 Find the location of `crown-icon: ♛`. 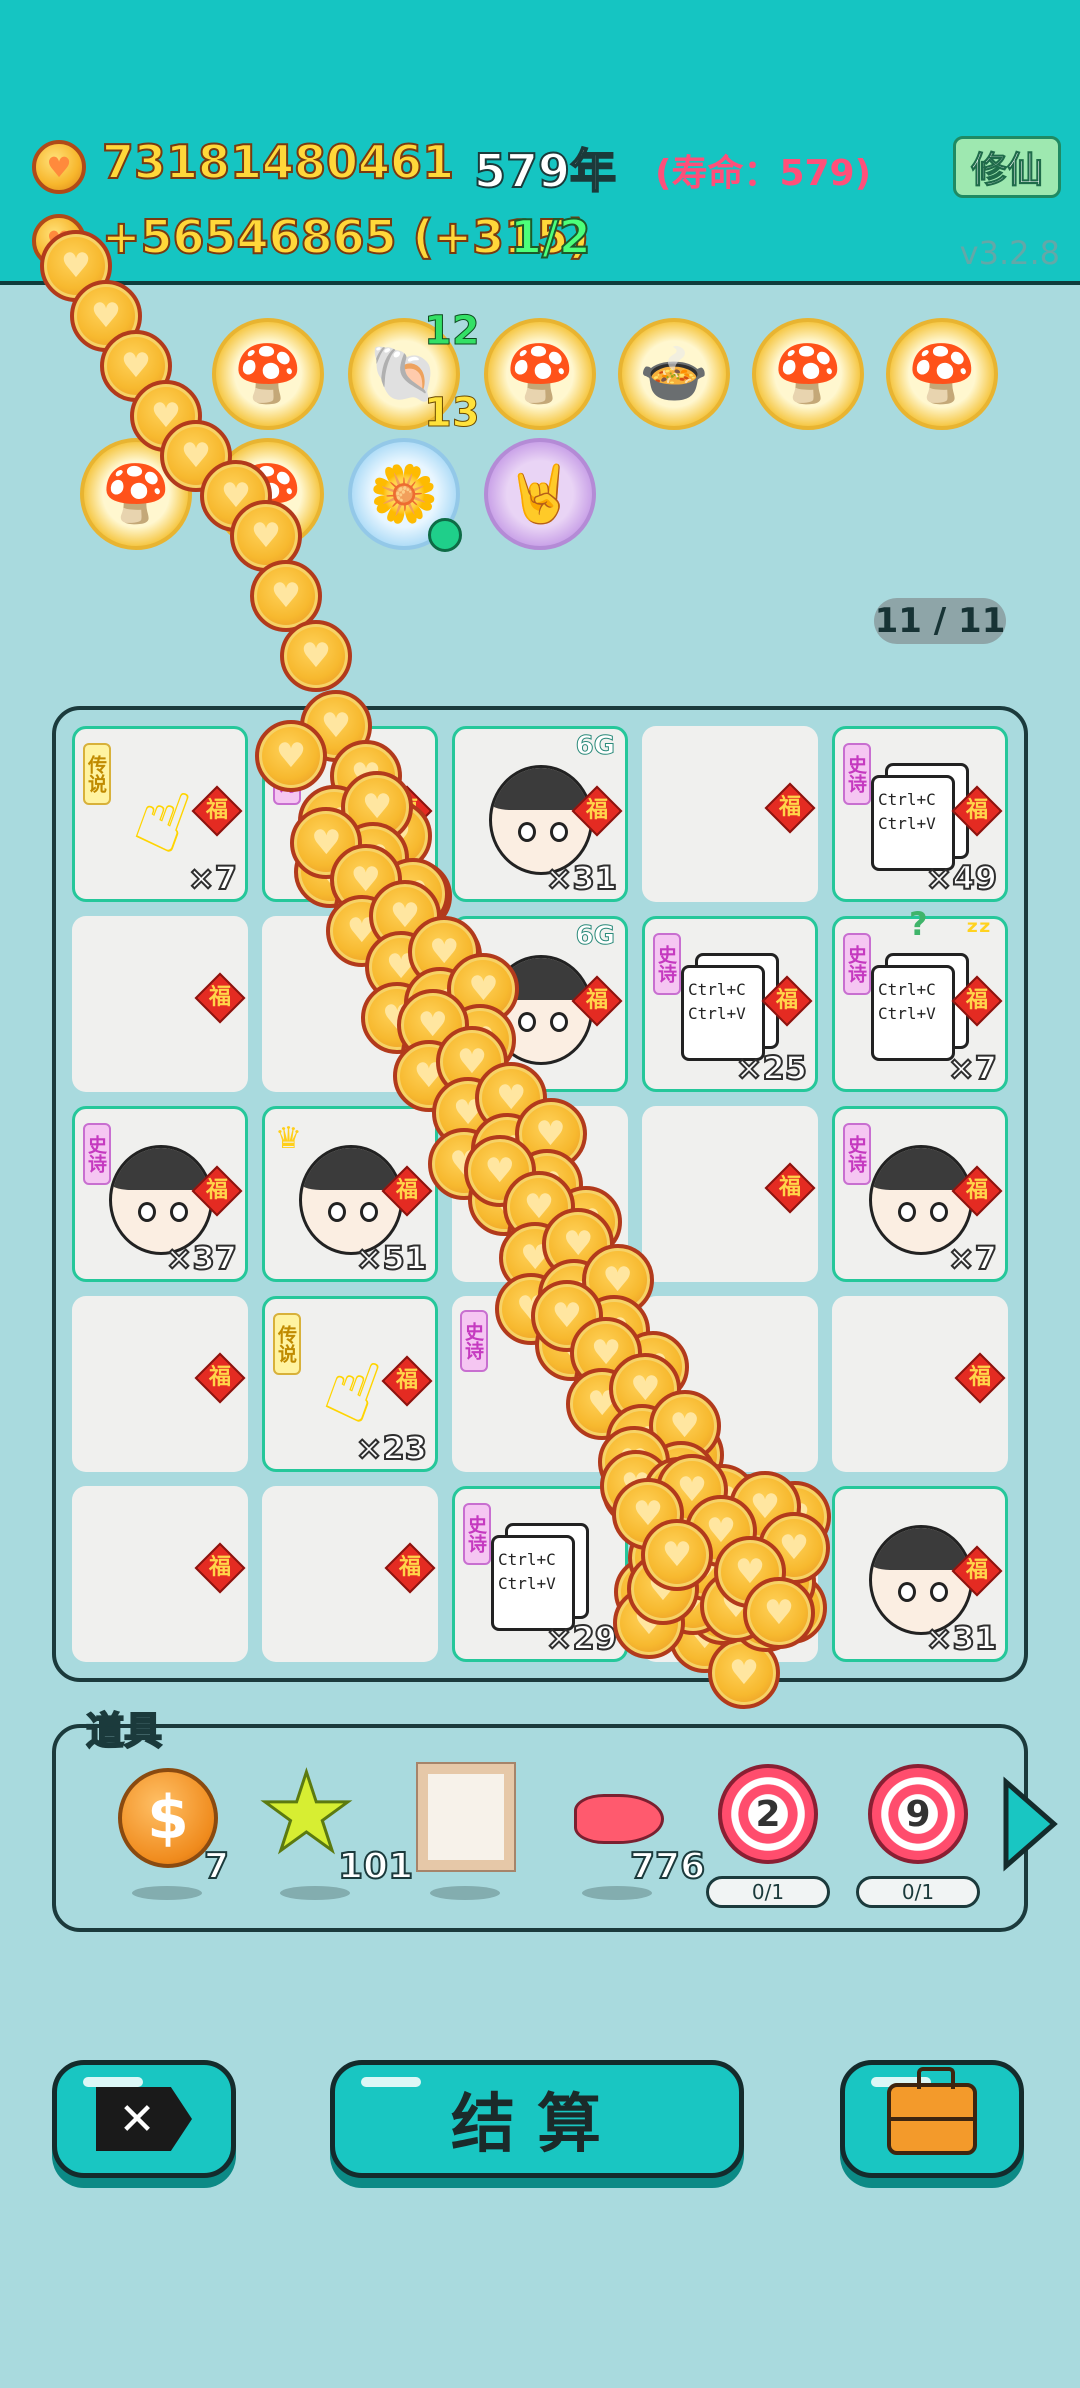

crown-icon: ♛ is located at coordinates (288, 1138).